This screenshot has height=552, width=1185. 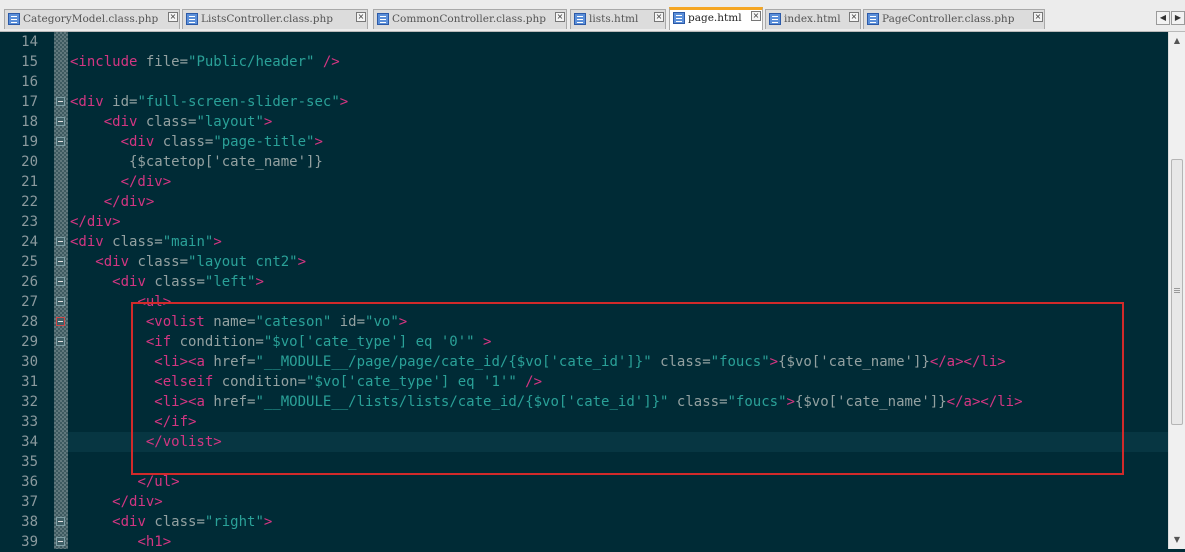 I want to click on line-number: 33, so click(x=29, y=422).